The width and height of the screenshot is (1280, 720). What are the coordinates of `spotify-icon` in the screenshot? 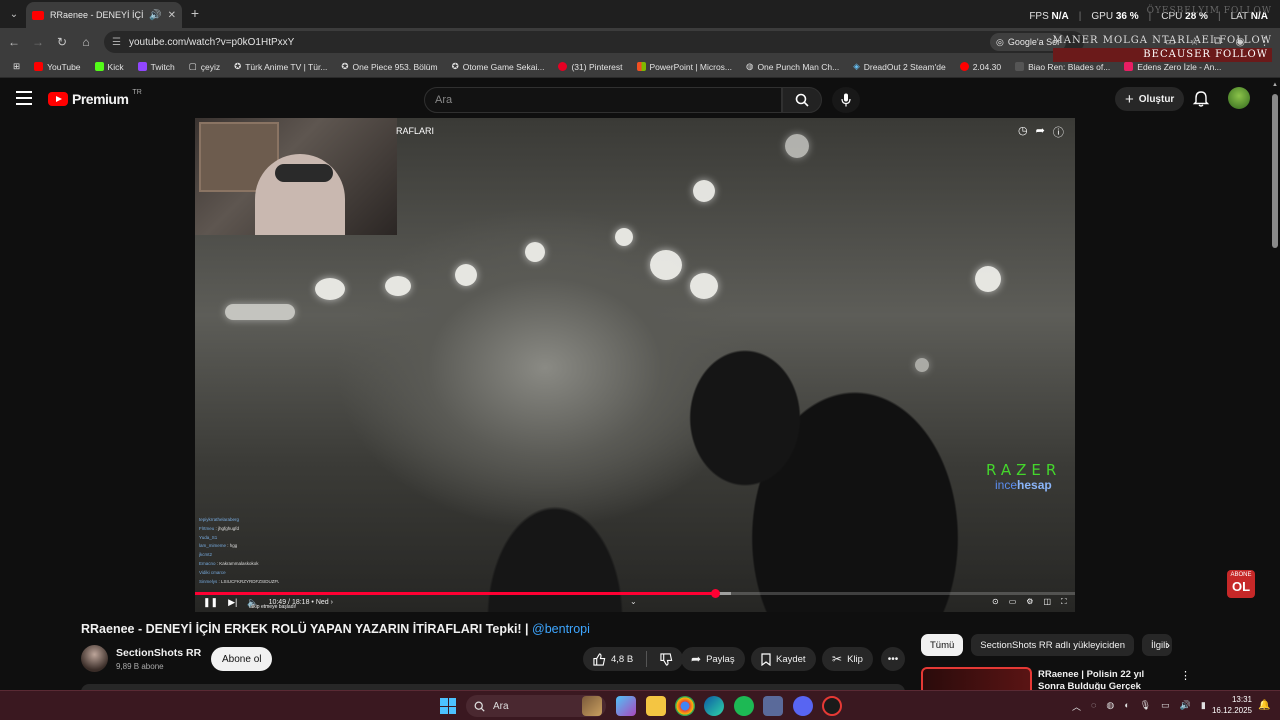 It's located at (744, 706).